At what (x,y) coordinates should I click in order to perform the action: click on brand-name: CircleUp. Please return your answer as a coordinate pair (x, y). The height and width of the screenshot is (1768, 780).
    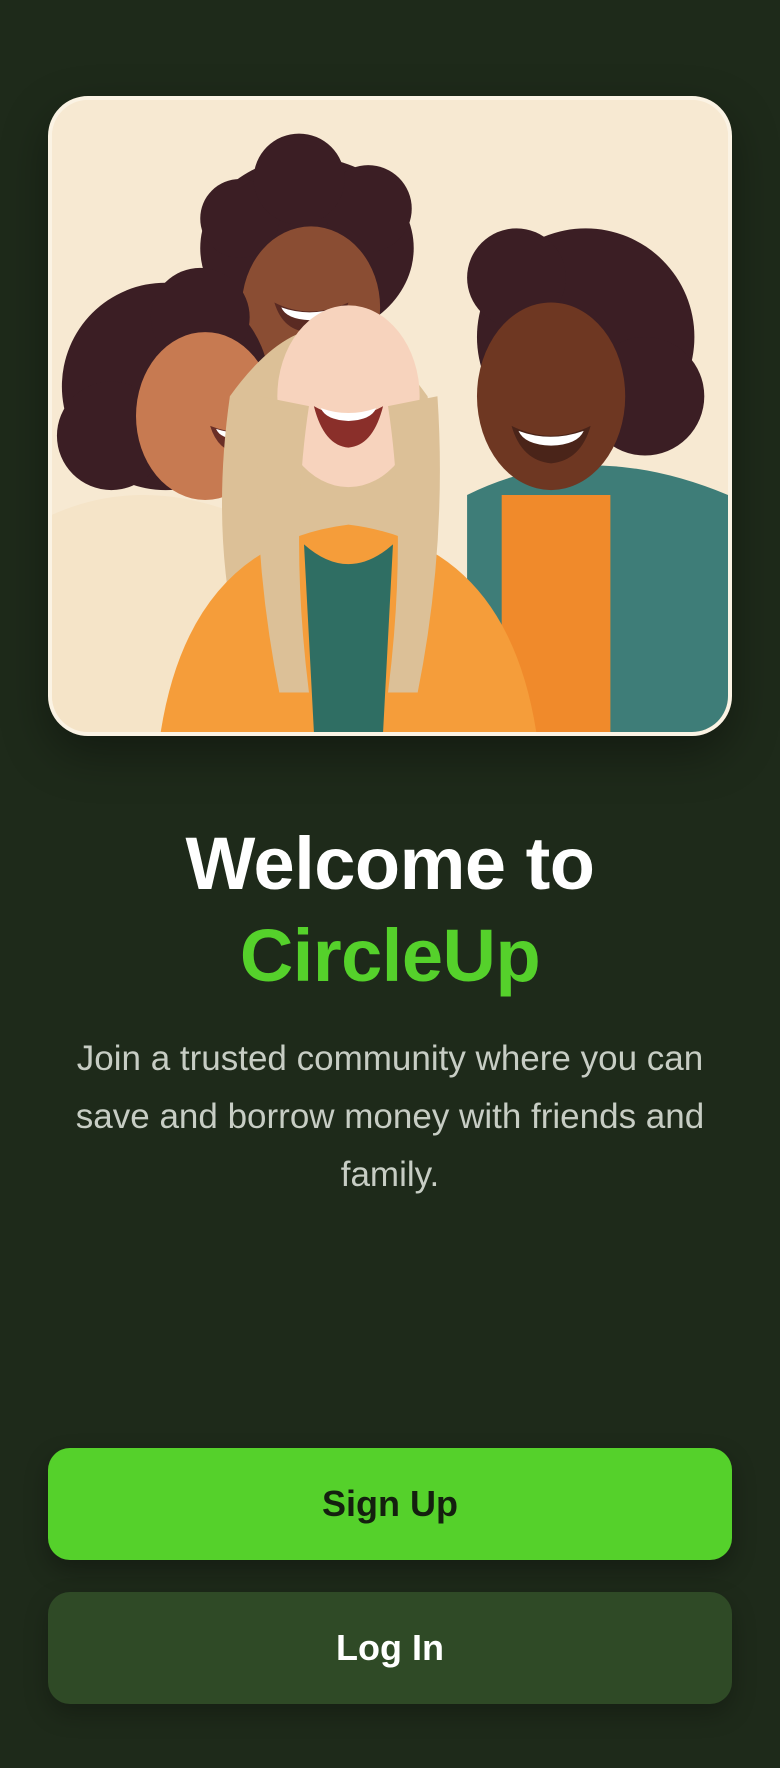
    Looking at the image, I should click on (390, 955).